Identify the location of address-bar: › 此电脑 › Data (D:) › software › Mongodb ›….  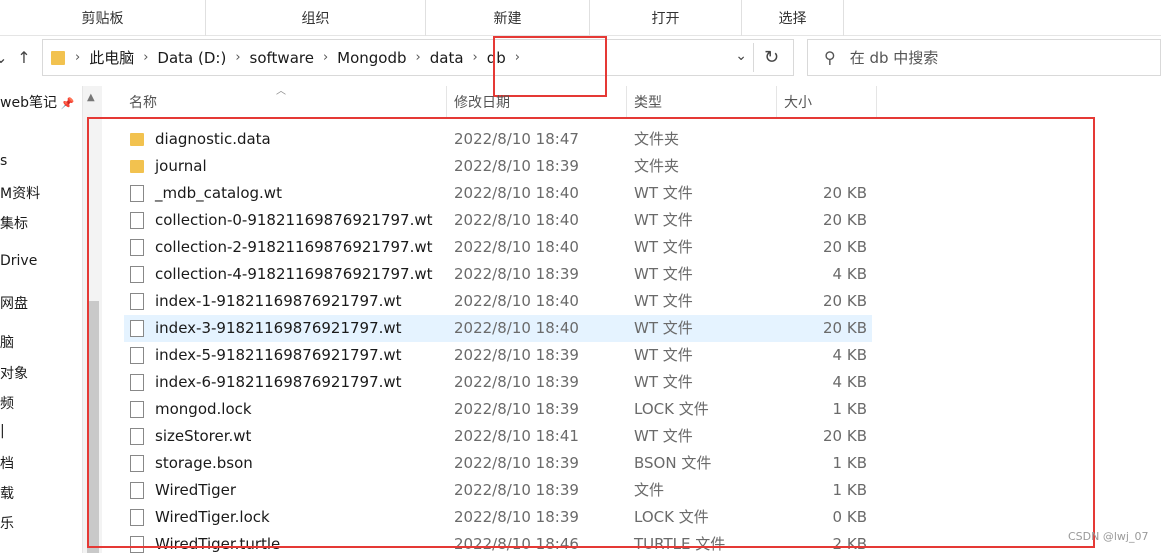
(418, 57).